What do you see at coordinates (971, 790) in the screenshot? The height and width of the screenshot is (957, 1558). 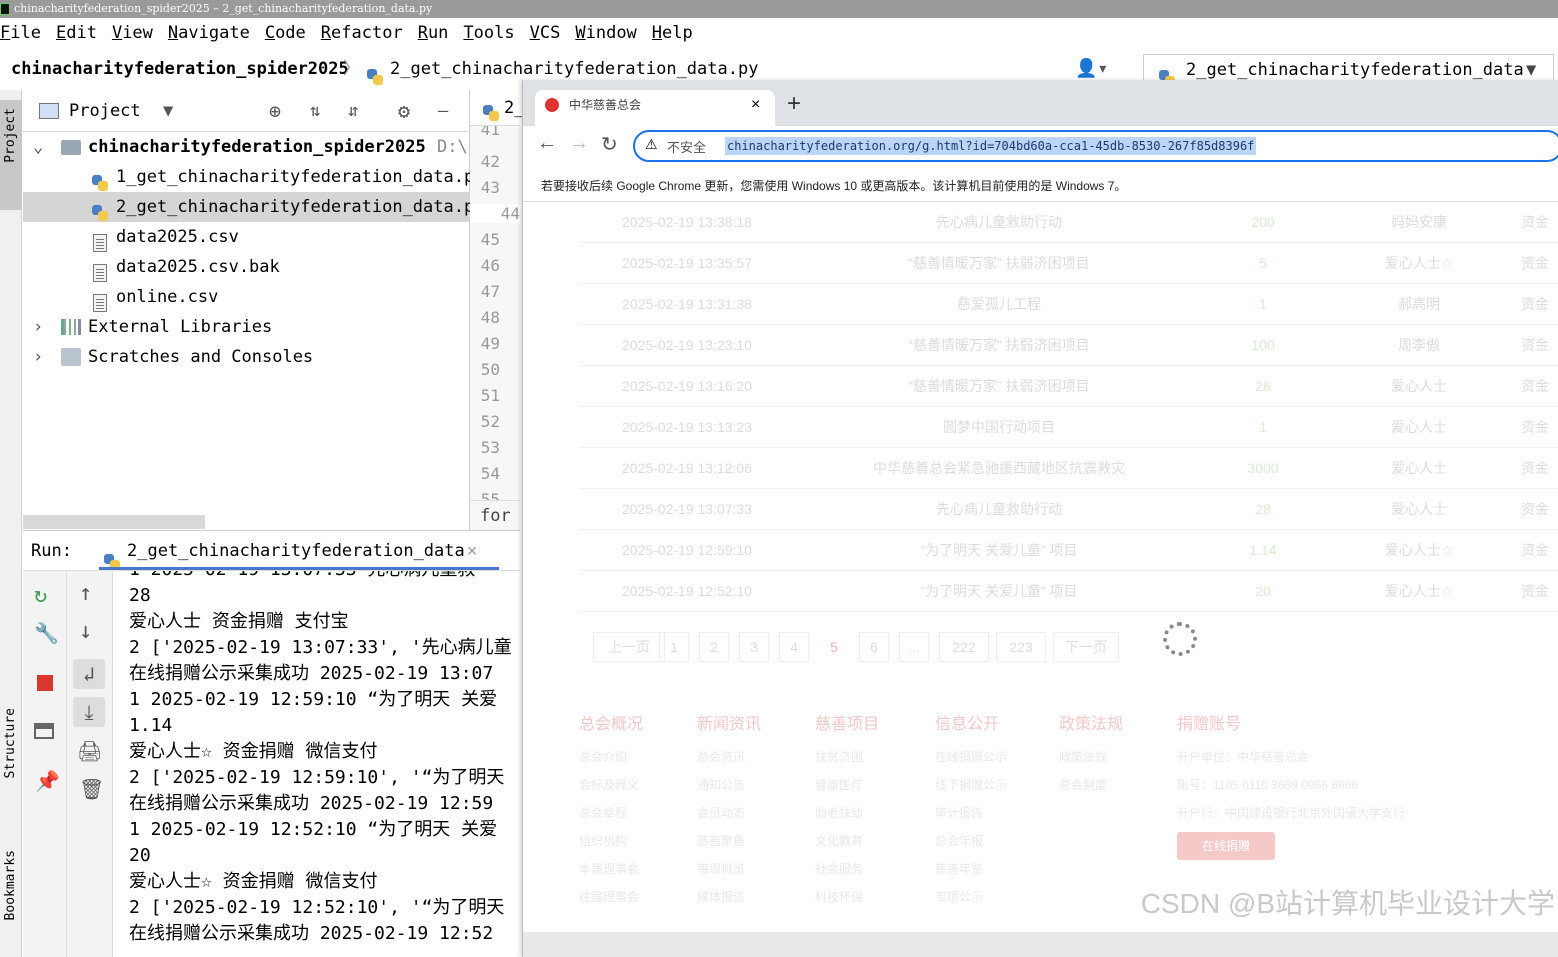 I see `footer-link: 线下捐赠公示` at bounding box center [971, 790].